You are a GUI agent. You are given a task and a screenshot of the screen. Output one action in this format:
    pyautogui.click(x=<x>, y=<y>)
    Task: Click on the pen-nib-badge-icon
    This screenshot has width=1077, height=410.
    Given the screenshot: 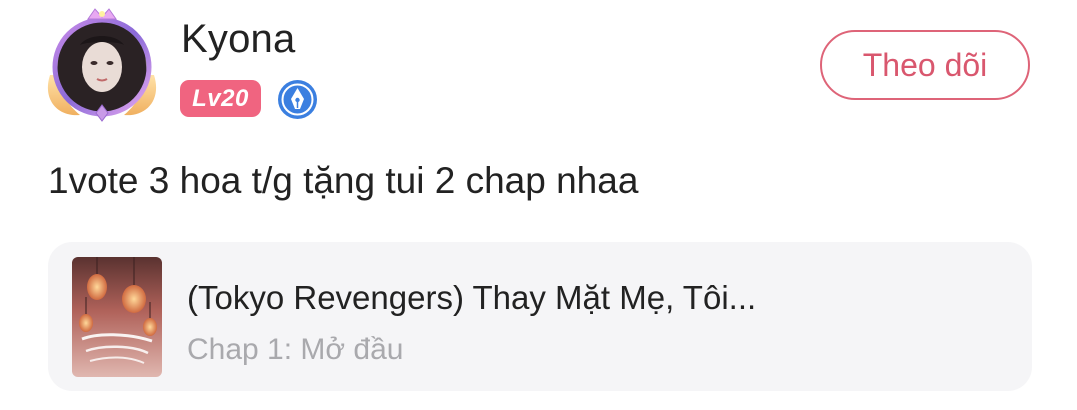 What is the action you would take?
    pyautogui.click(x=297, y=99)
    